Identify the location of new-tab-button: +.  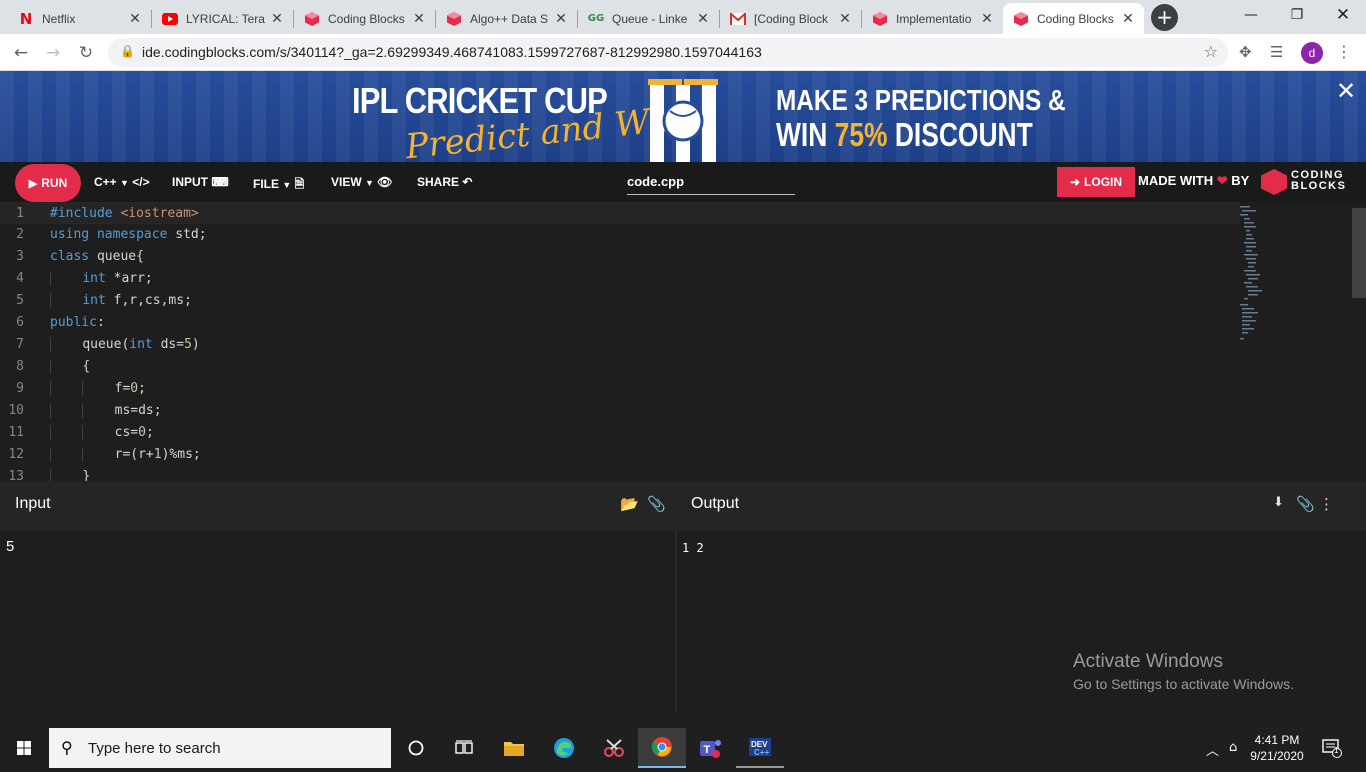
(1164, 17).